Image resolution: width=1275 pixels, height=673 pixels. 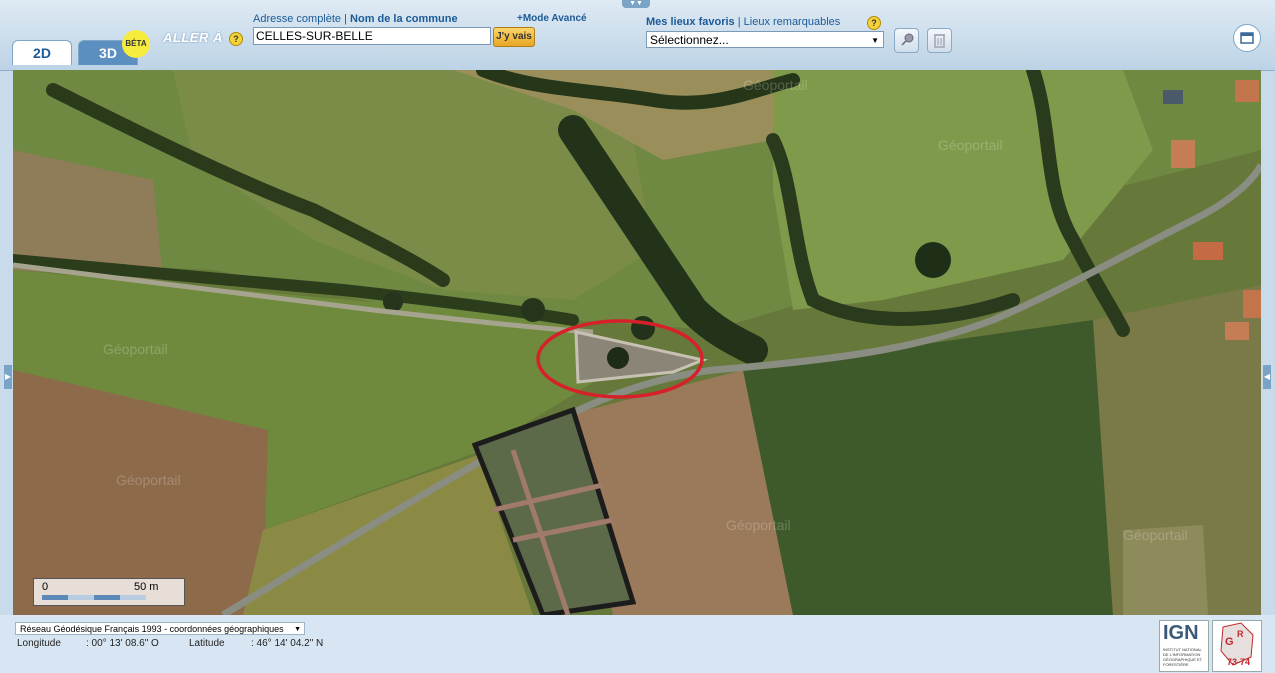 What do you see at coordinates (42, 52) in the screenshot?
I see `tab-2d: 2D` at bounding box center [42, 52].